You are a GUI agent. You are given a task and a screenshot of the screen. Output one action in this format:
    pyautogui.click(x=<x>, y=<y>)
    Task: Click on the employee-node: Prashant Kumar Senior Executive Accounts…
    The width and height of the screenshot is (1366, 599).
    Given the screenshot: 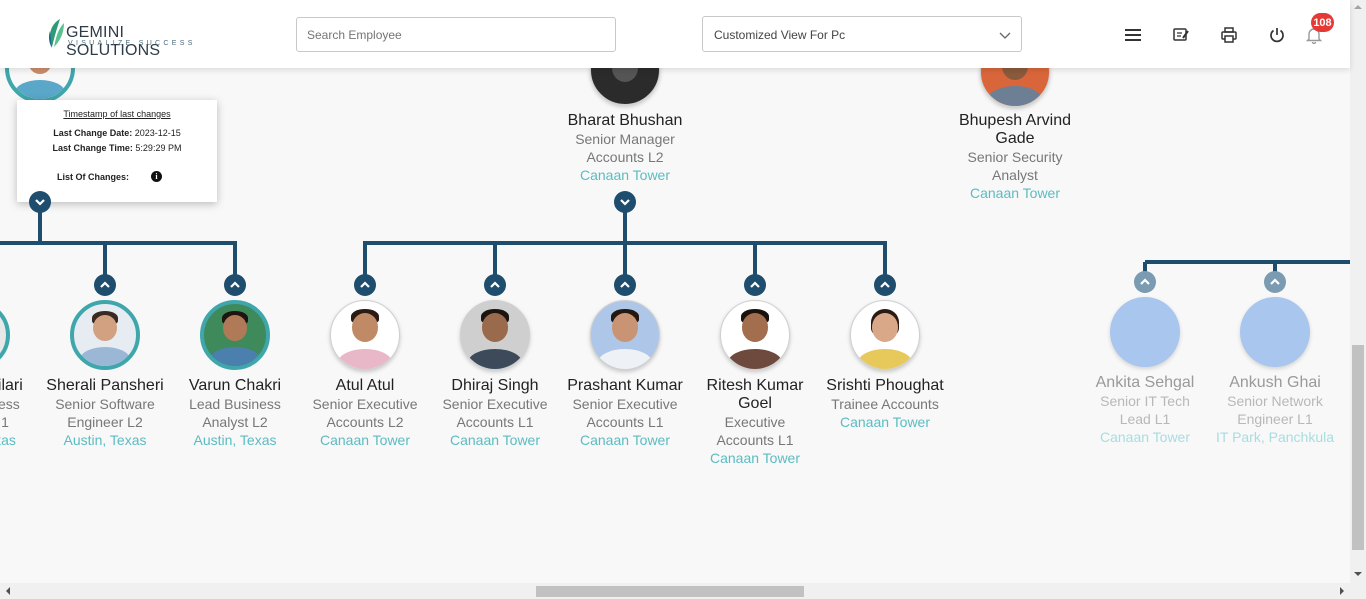 What is the action you would take?
    pyautogui.click(x=625, y=413)
    